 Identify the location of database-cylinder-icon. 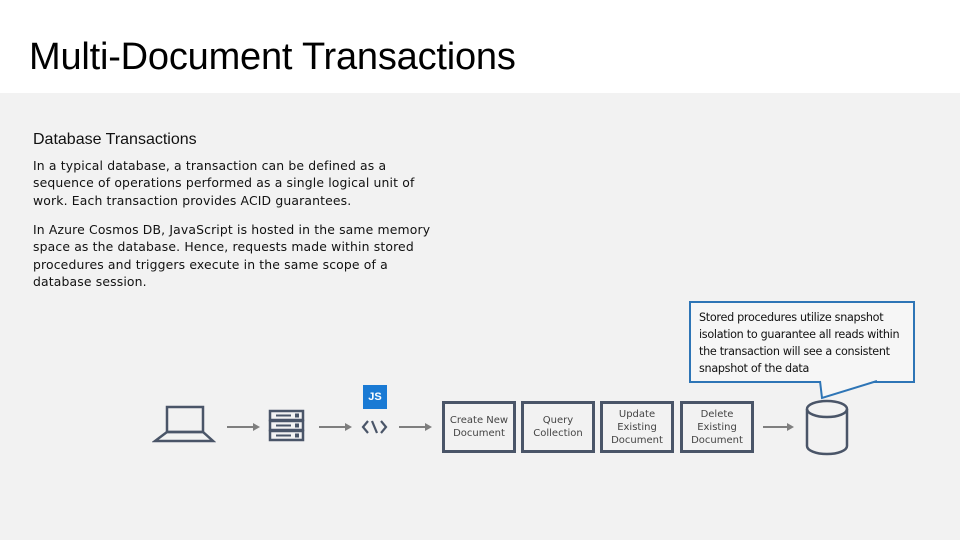
(827, 427).